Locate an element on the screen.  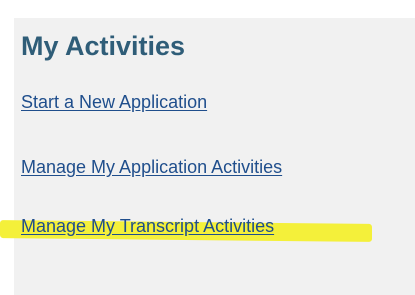
manage-transcript-activities-link: Manage My Transcript Activities is located at coordinates (147, 226).